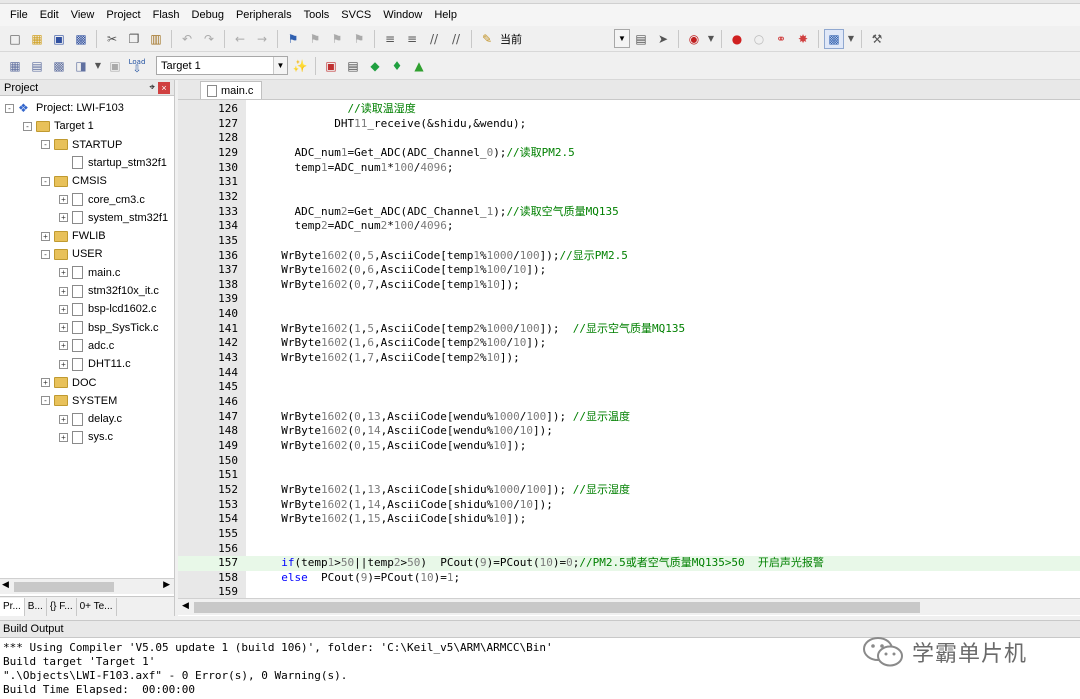 Image resolution: width=1080 pixels, height=699 pixels. What do you see at coordinates (629, 591) in the screenshot?
I see `code-line: 159` at bounding box center [629, 591].